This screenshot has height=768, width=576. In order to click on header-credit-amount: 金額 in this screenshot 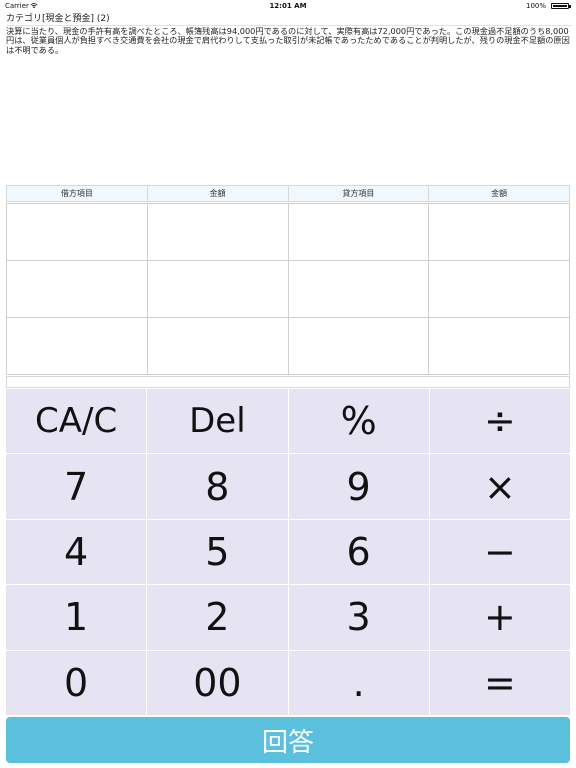, I will do `click(499, 193)`.